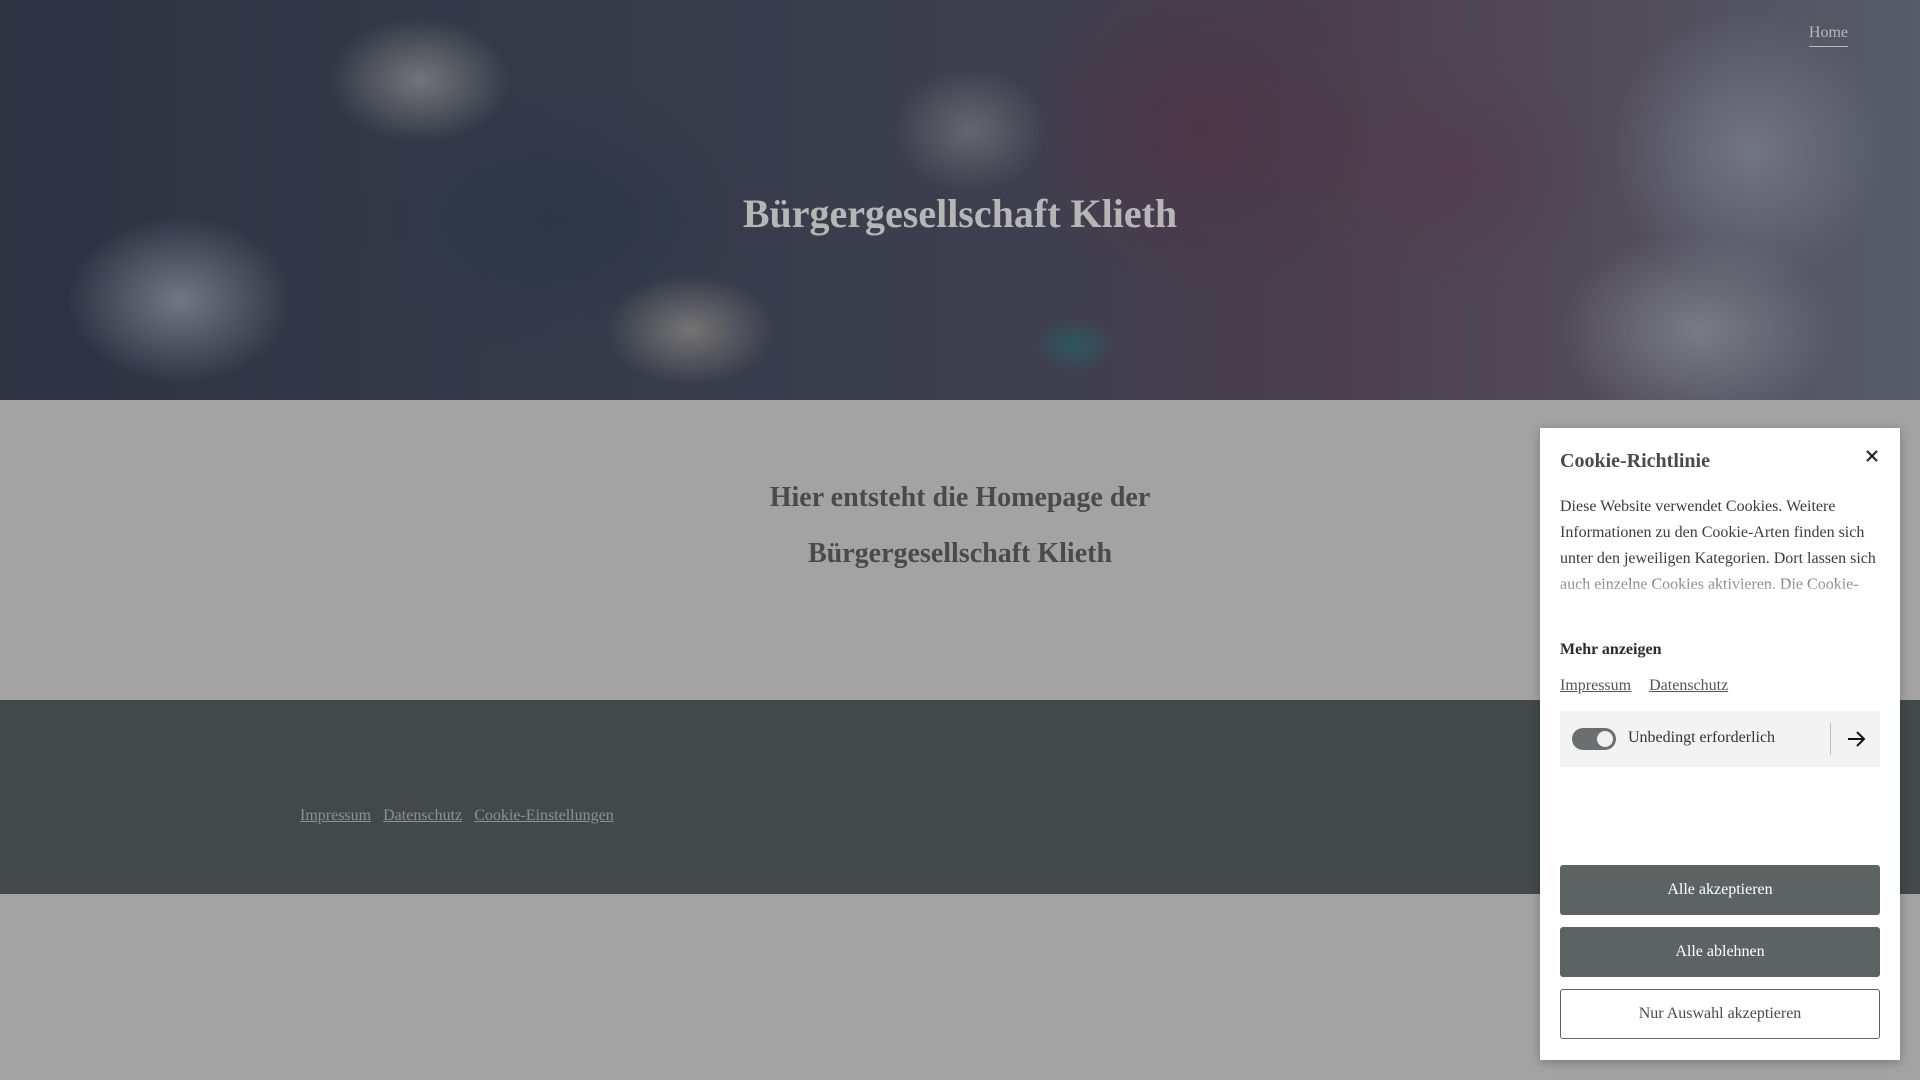  What do you see at coordinates (1595, 685) in the screenshot?
I see `cookie-impressum-link: Impressum` at bounding box center [1595, 685].